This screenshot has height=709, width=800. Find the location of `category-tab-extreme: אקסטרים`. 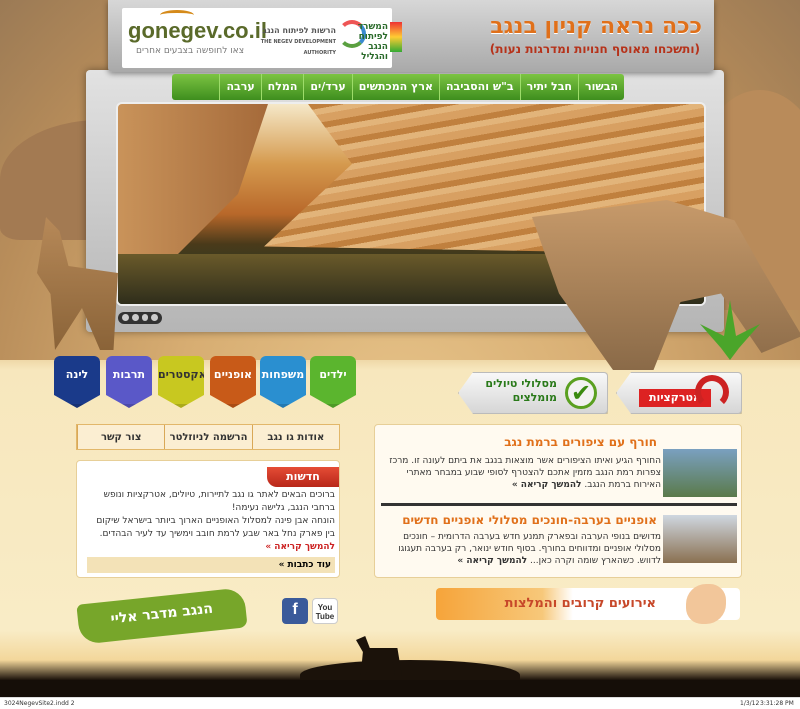

category-tab-extreme: אקסטרים is located at coordinates (181, 382).